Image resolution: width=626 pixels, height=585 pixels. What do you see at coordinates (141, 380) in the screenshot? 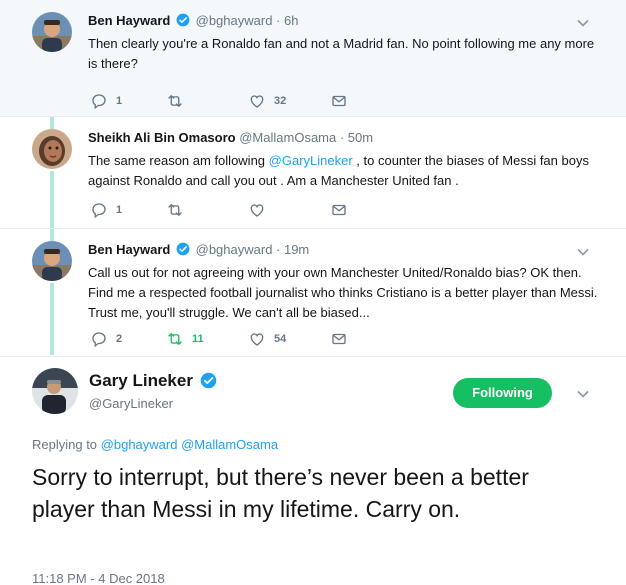
I see `author-name-text: Gary Lineker` at bounding box center [141, 380].